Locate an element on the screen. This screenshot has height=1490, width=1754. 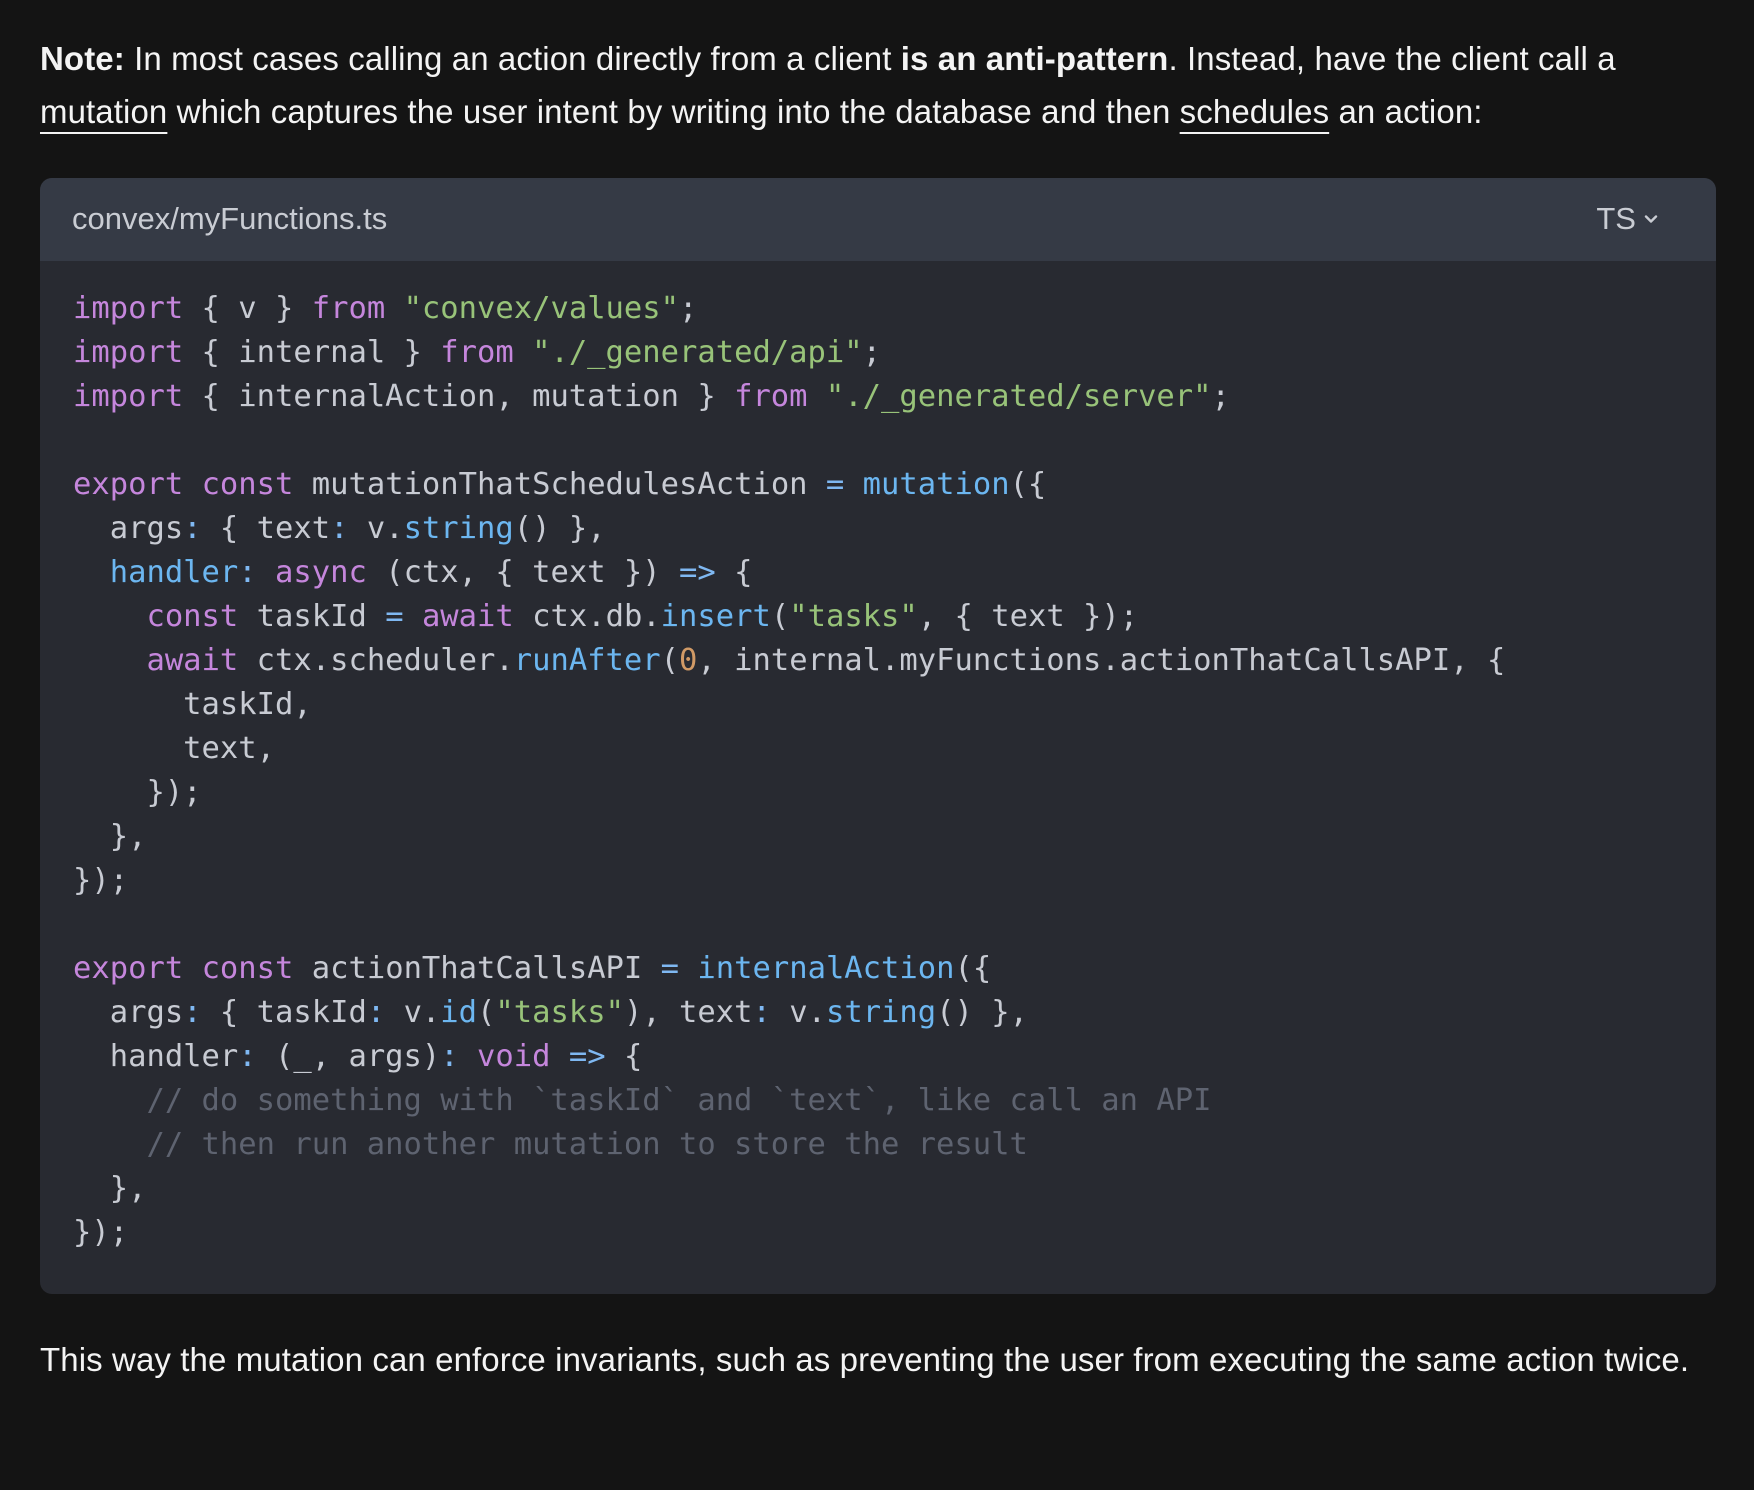
code-line: text, is located at coordinates (174, 748).